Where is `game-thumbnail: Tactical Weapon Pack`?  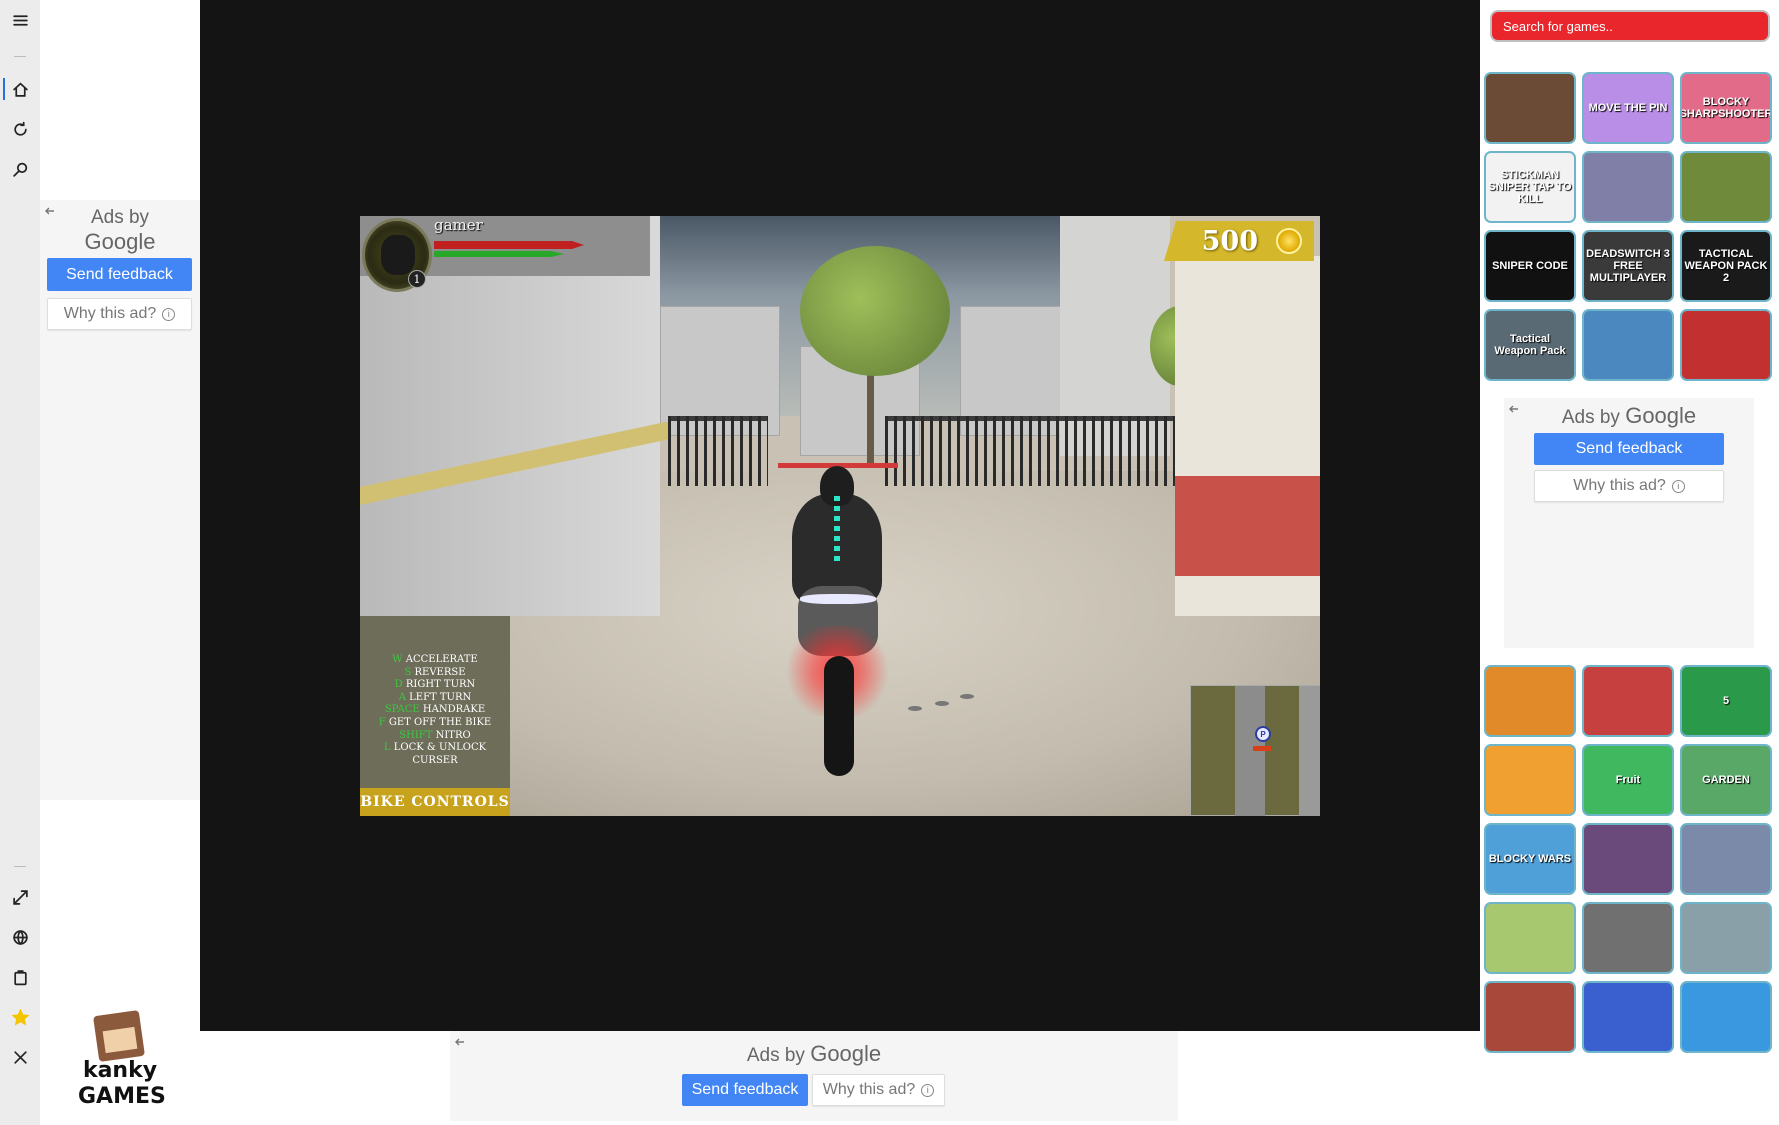 game-thumbnail: Tactical Weapon Pack is located at coordinates (1530, 345).